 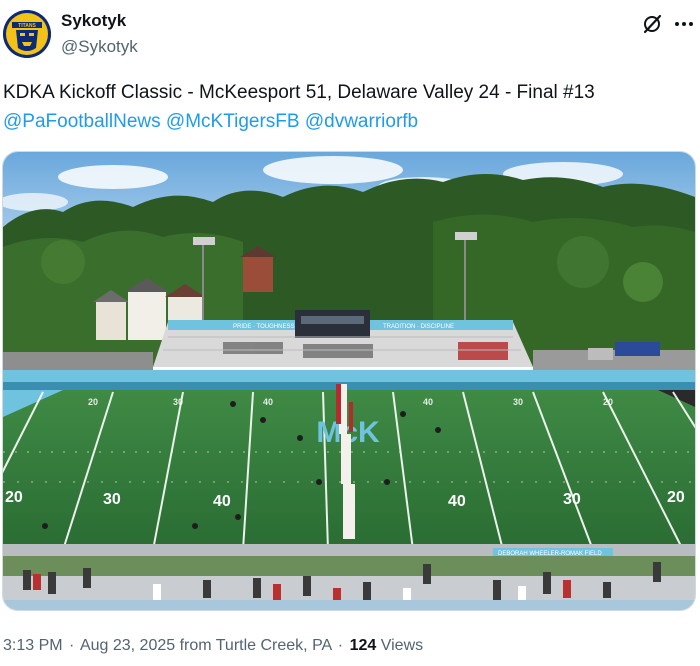 What do you see at coordinates (550, 554) in the screenshot?
I see `sideline-banner: DEBORAH WHEELER-ROMAK FIELD` at bounding box center [550, 554].